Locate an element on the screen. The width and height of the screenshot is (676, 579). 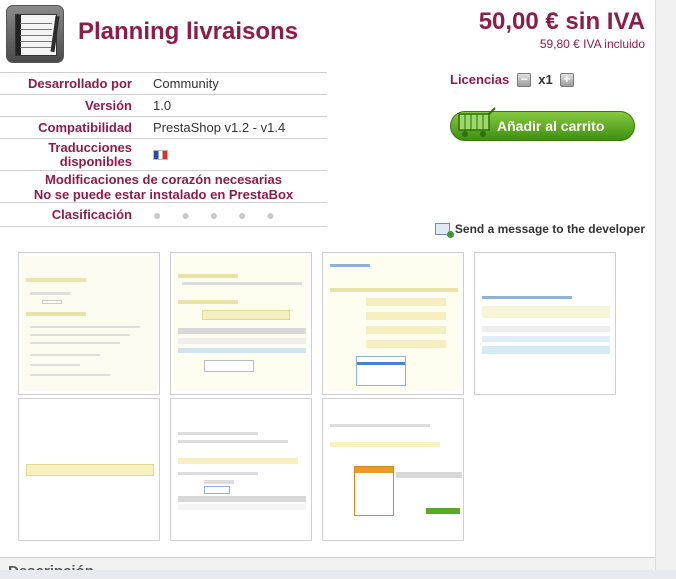
send-message-label: Send a message to the developer is located at coordinates (549, 229).